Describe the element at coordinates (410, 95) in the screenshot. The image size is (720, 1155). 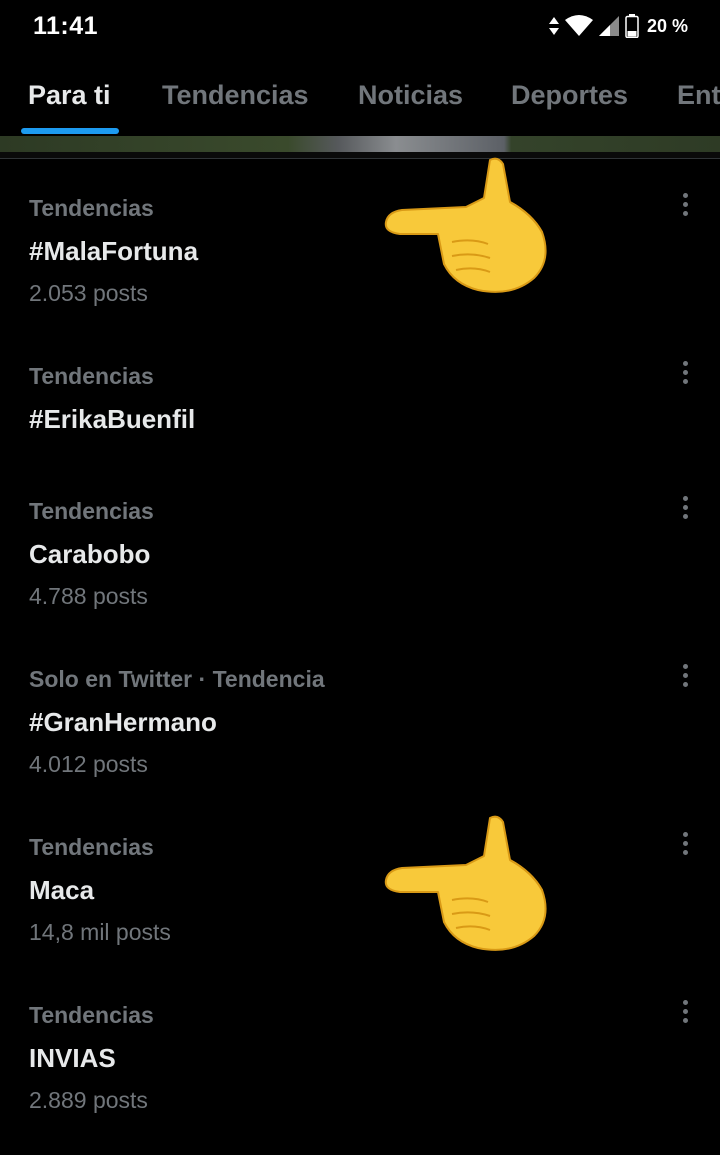
I see `tab-noticias: Noticias` at that location.